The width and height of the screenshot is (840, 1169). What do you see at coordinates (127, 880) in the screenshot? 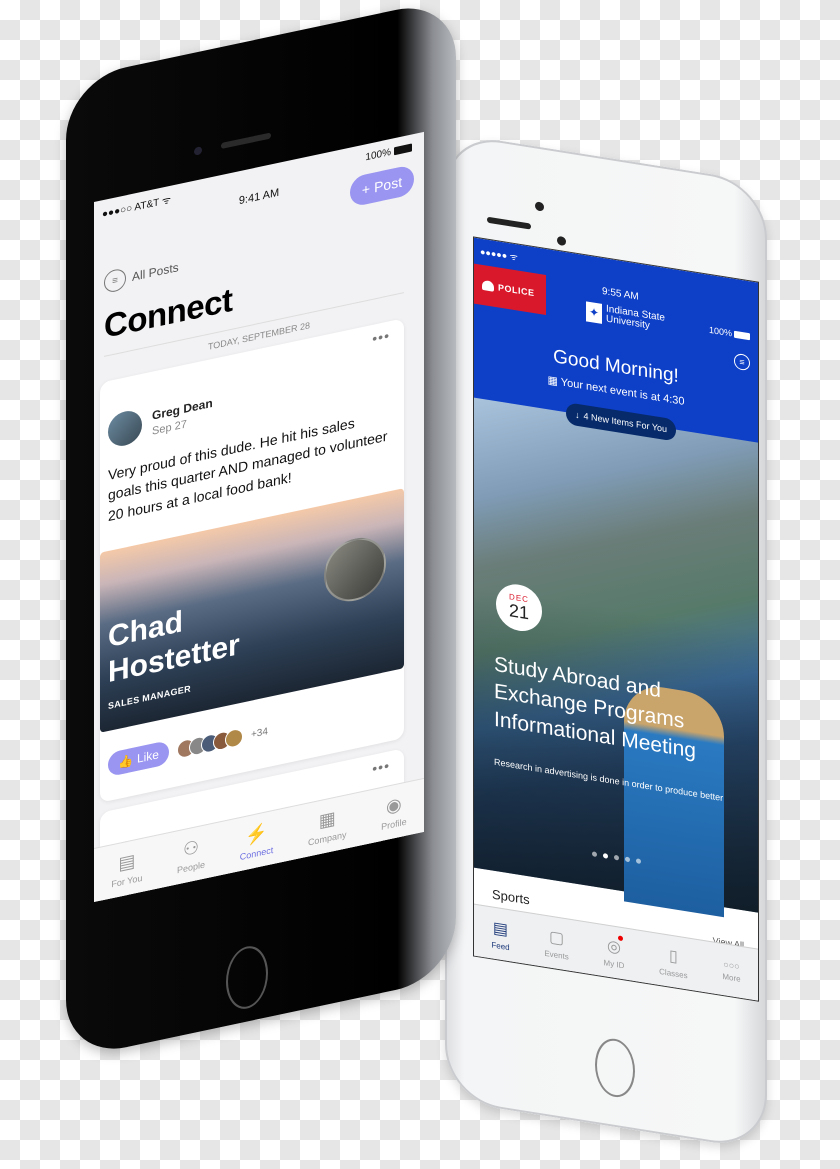
I see `tab-label: For You` at bounding box center [127, 880].